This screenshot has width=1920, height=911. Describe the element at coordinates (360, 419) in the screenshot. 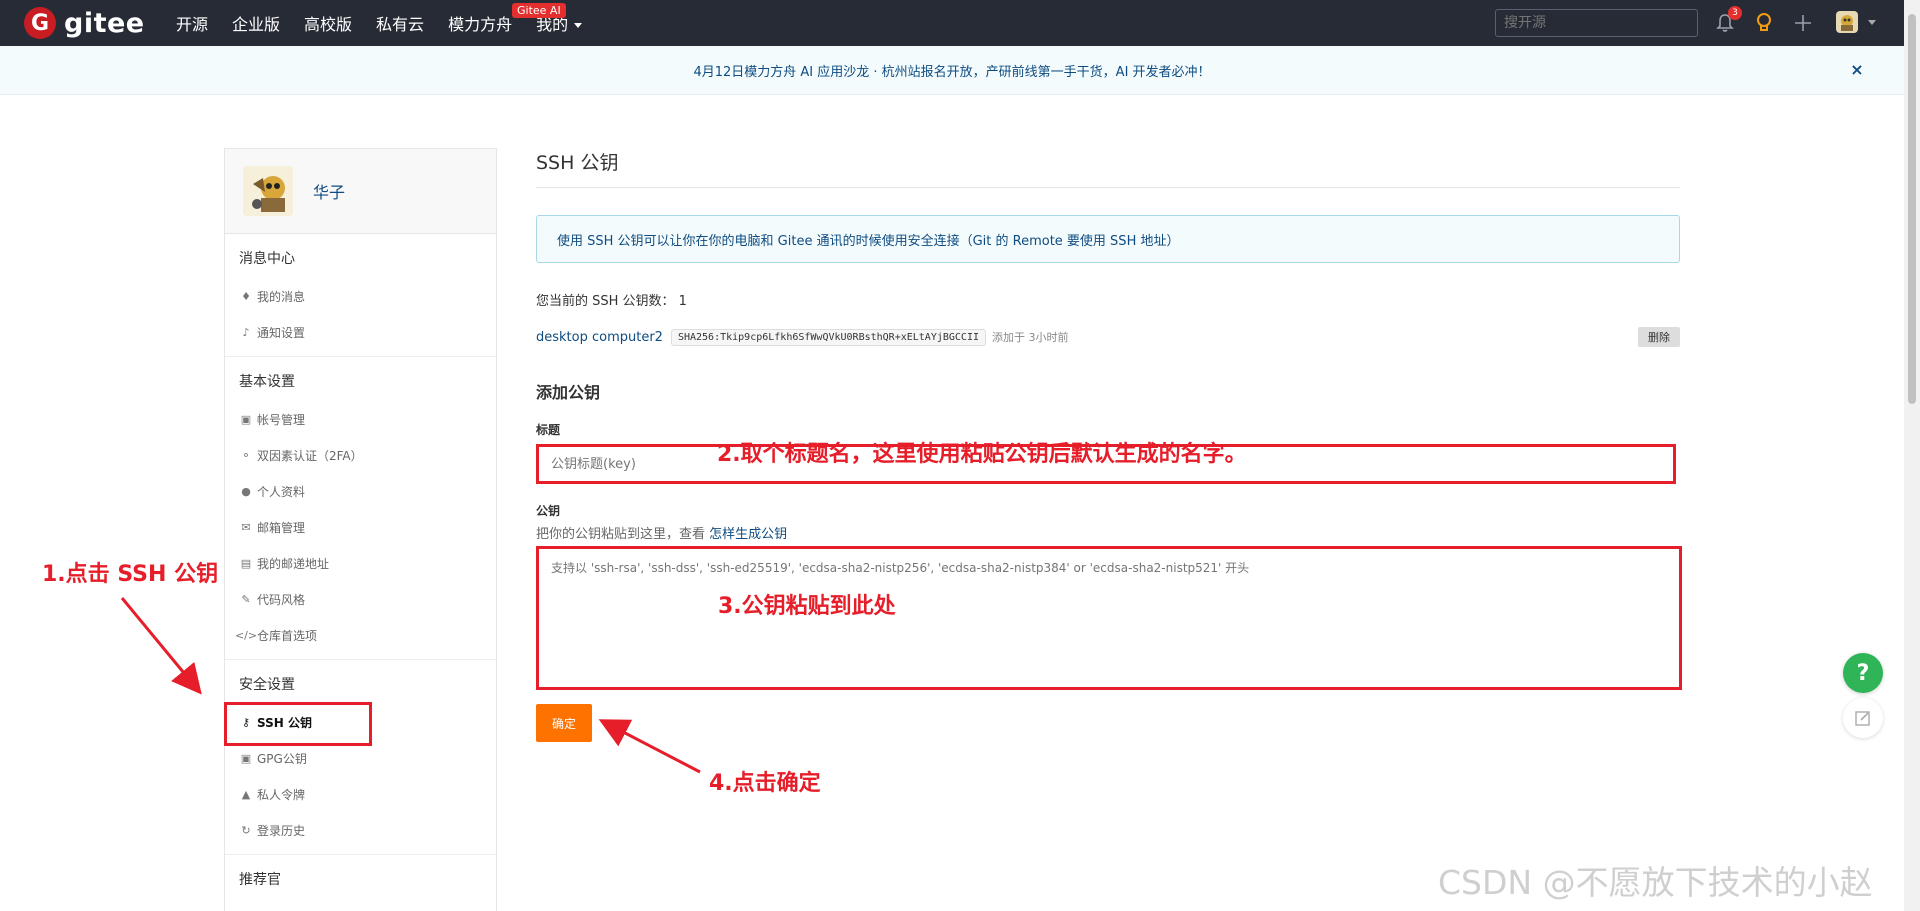

I see `sidebar-item-account: ▣ 帐号管理` at that location.